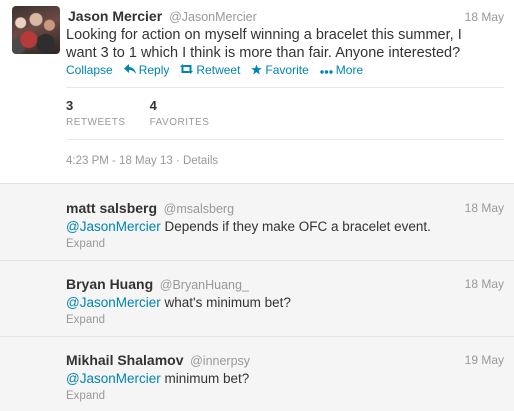  What do you see at coordinates (70, 105) in the screenshot?
I see `retweets-count: 3` at bounding box center [70, 105].